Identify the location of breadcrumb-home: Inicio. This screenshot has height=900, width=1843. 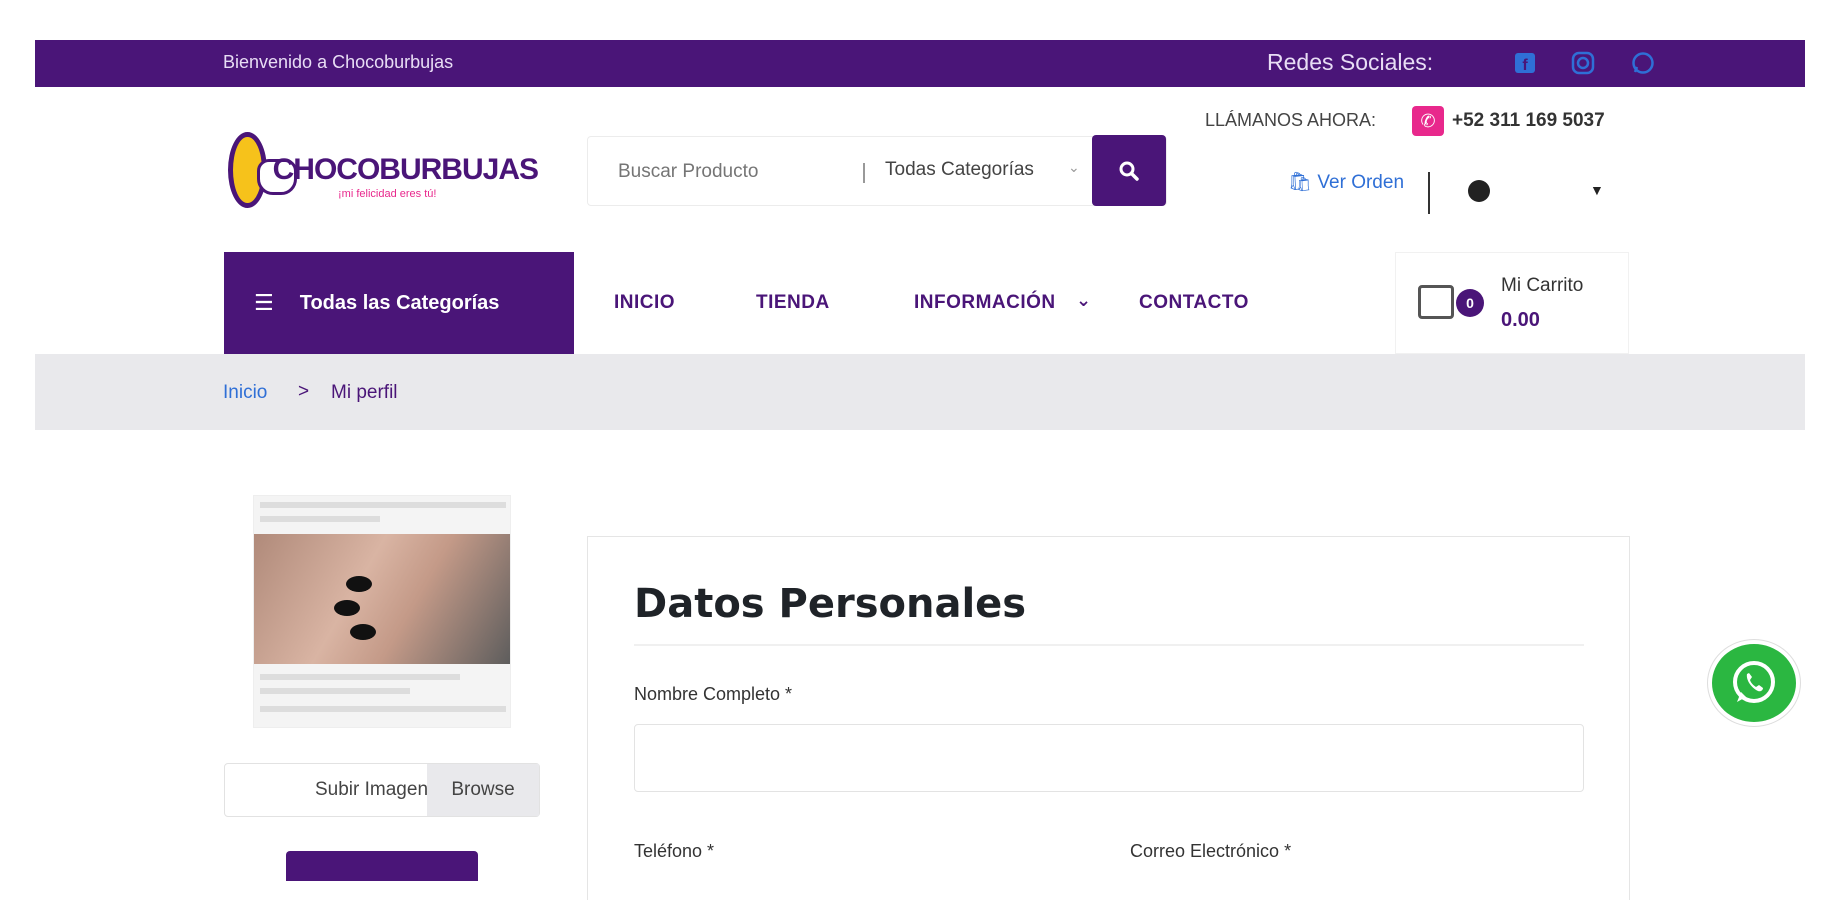
(245, 393).